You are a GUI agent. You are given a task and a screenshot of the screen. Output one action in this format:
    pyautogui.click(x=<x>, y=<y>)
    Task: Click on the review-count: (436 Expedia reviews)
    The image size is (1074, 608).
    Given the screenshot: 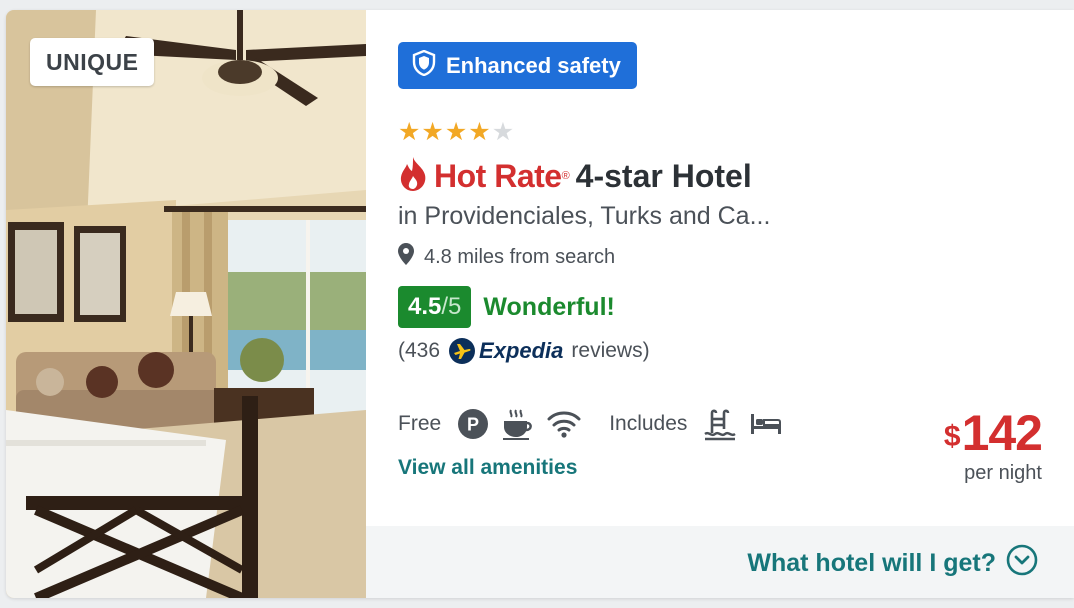 What is the action you would take?
    pyautogui.click(x=524, y=351)
    